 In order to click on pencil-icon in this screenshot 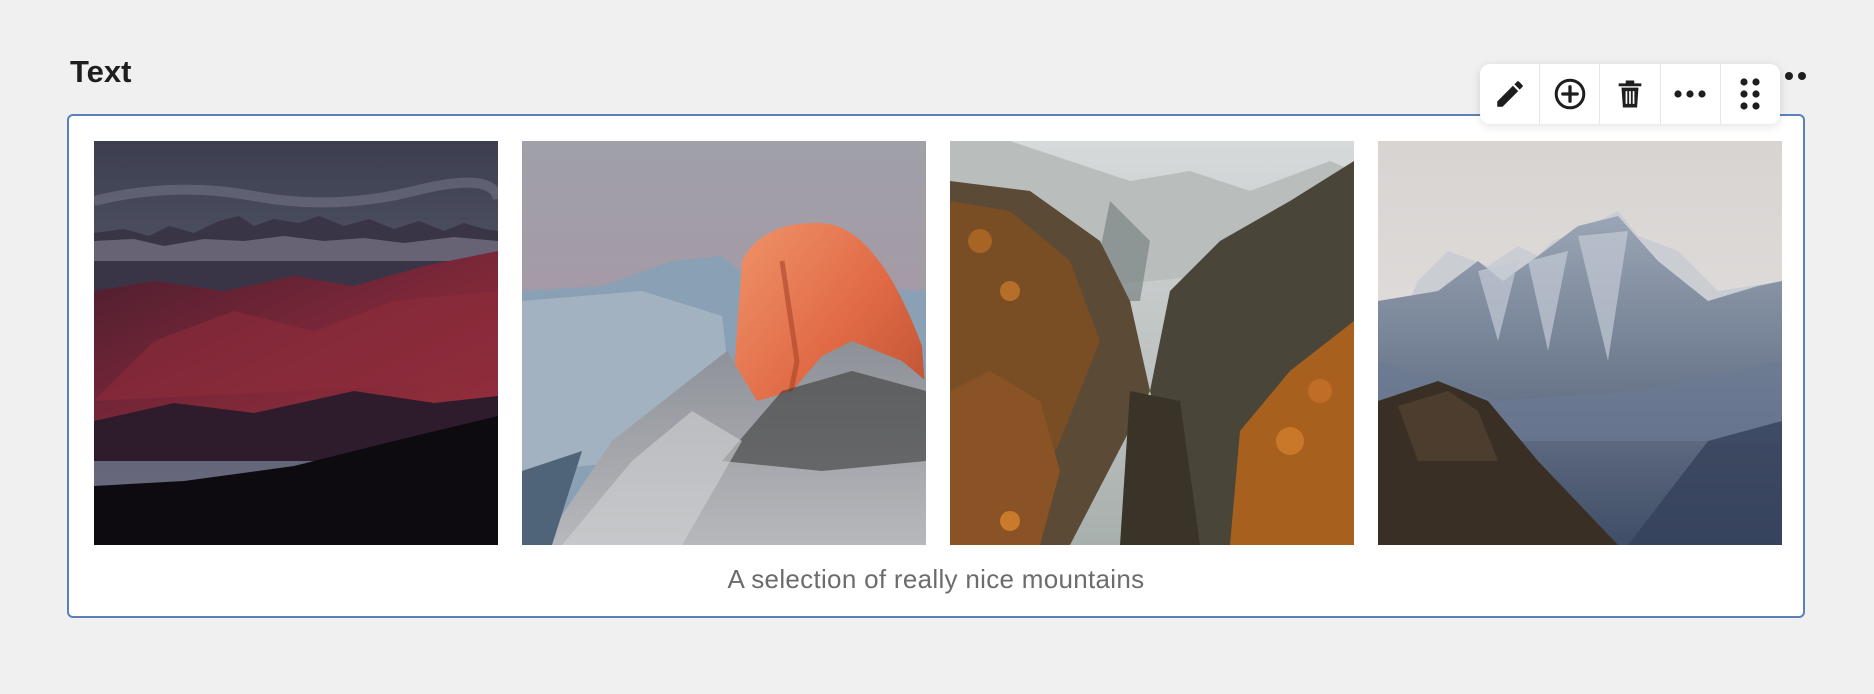, I will do `click(1509, 94)`.